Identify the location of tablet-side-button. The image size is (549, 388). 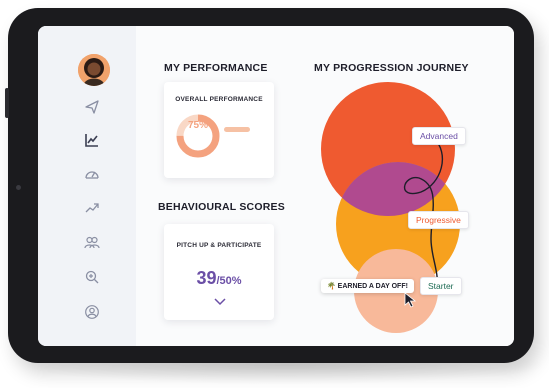
(7, 103).